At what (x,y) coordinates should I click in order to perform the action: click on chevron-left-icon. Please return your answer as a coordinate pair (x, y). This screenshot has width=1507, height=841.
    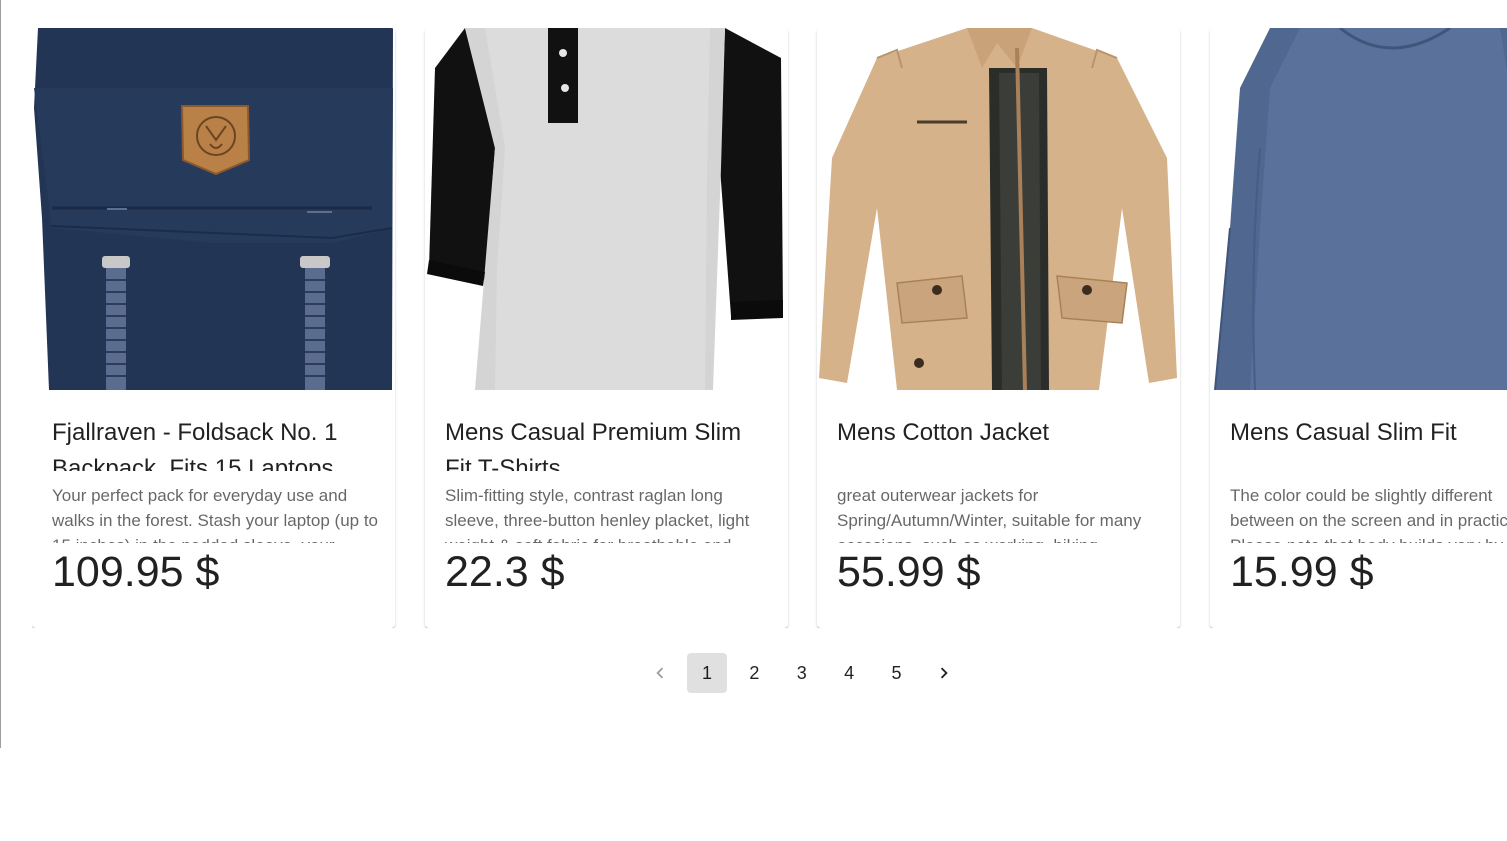
    Looking at the image, I should click on (659, 673).